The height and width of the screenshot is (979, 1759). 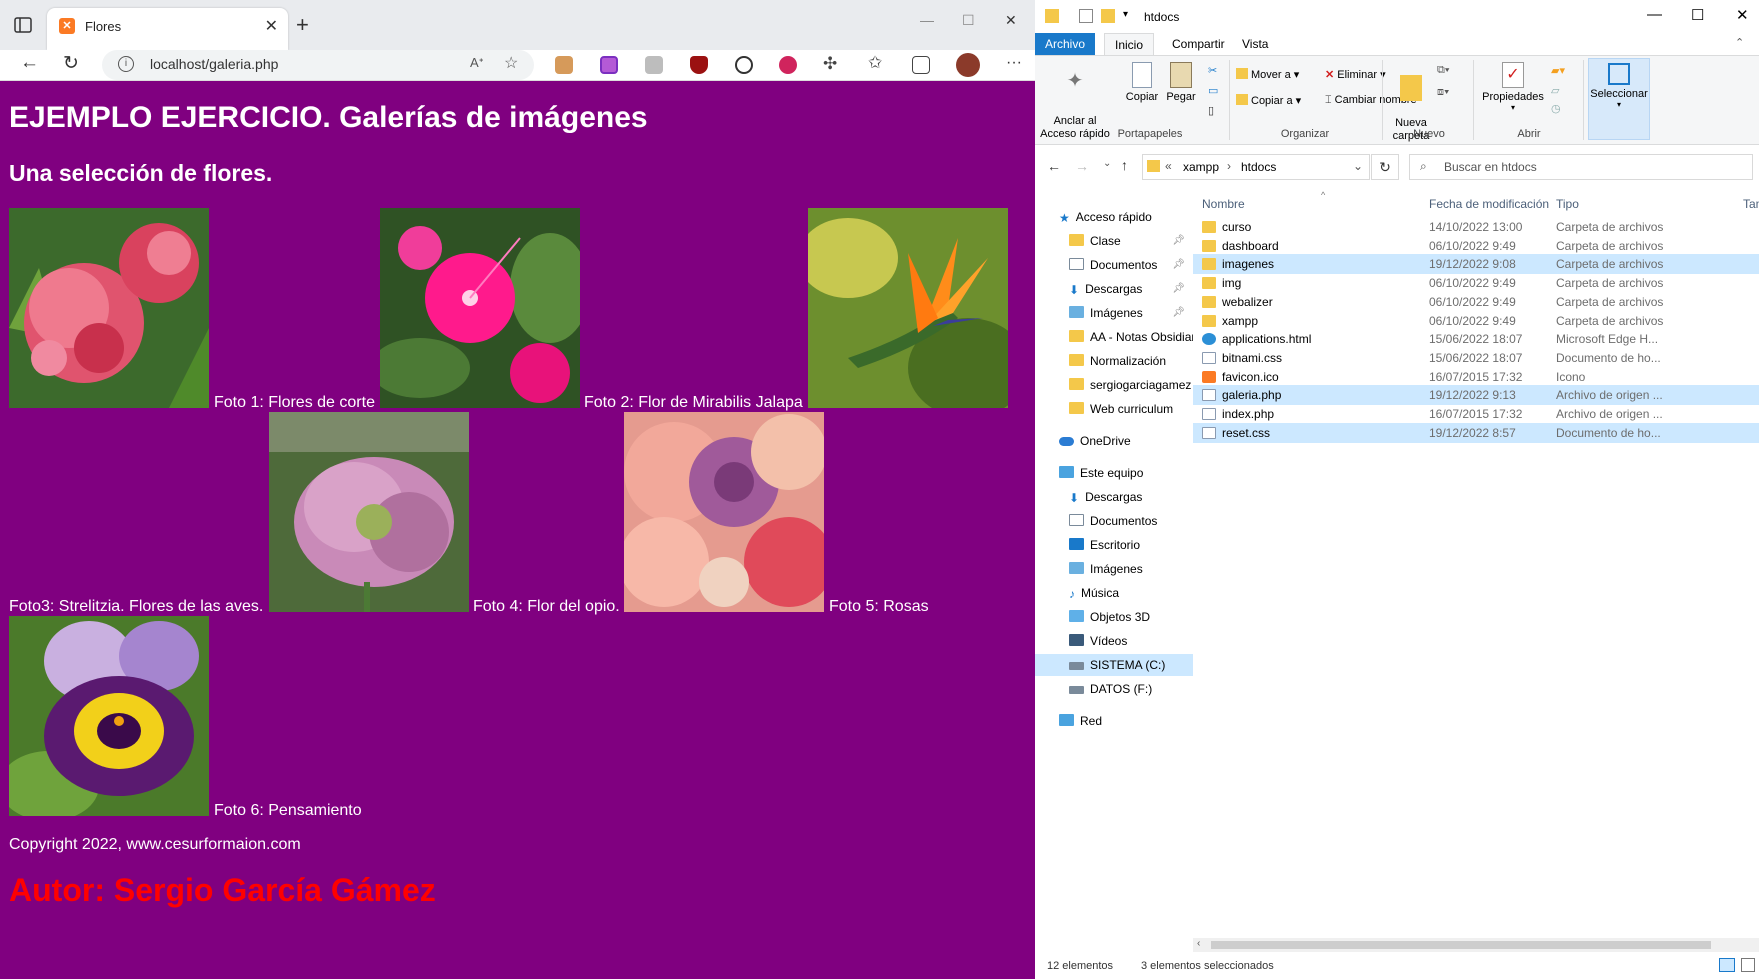 What do you see at coordinates (1198, 943) in the screenshot?
I see `scroll-left-icon: ‹` at bounding box center [1198, 943].